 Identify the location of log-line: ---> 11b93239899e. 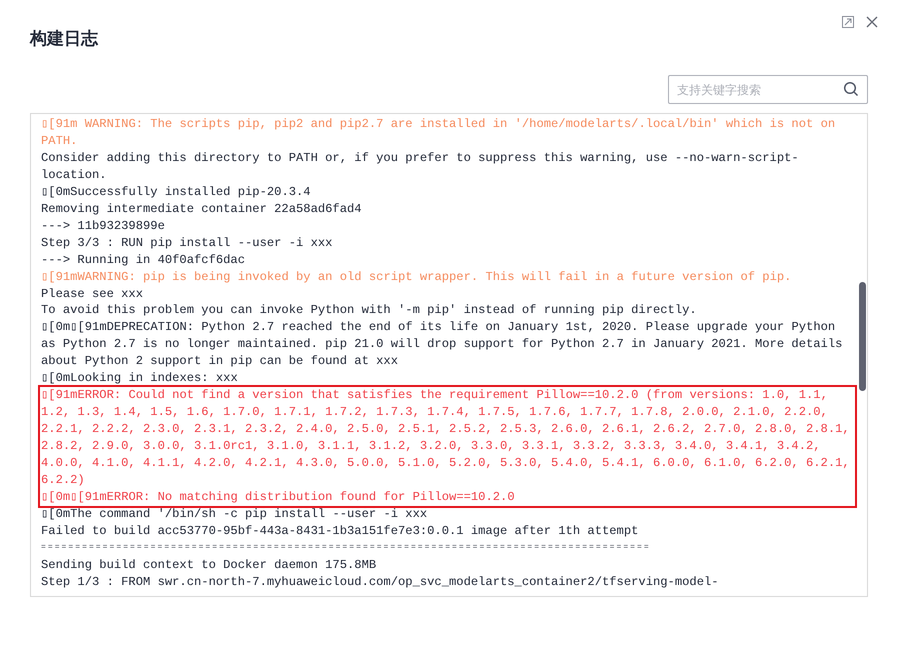
(103, 226).